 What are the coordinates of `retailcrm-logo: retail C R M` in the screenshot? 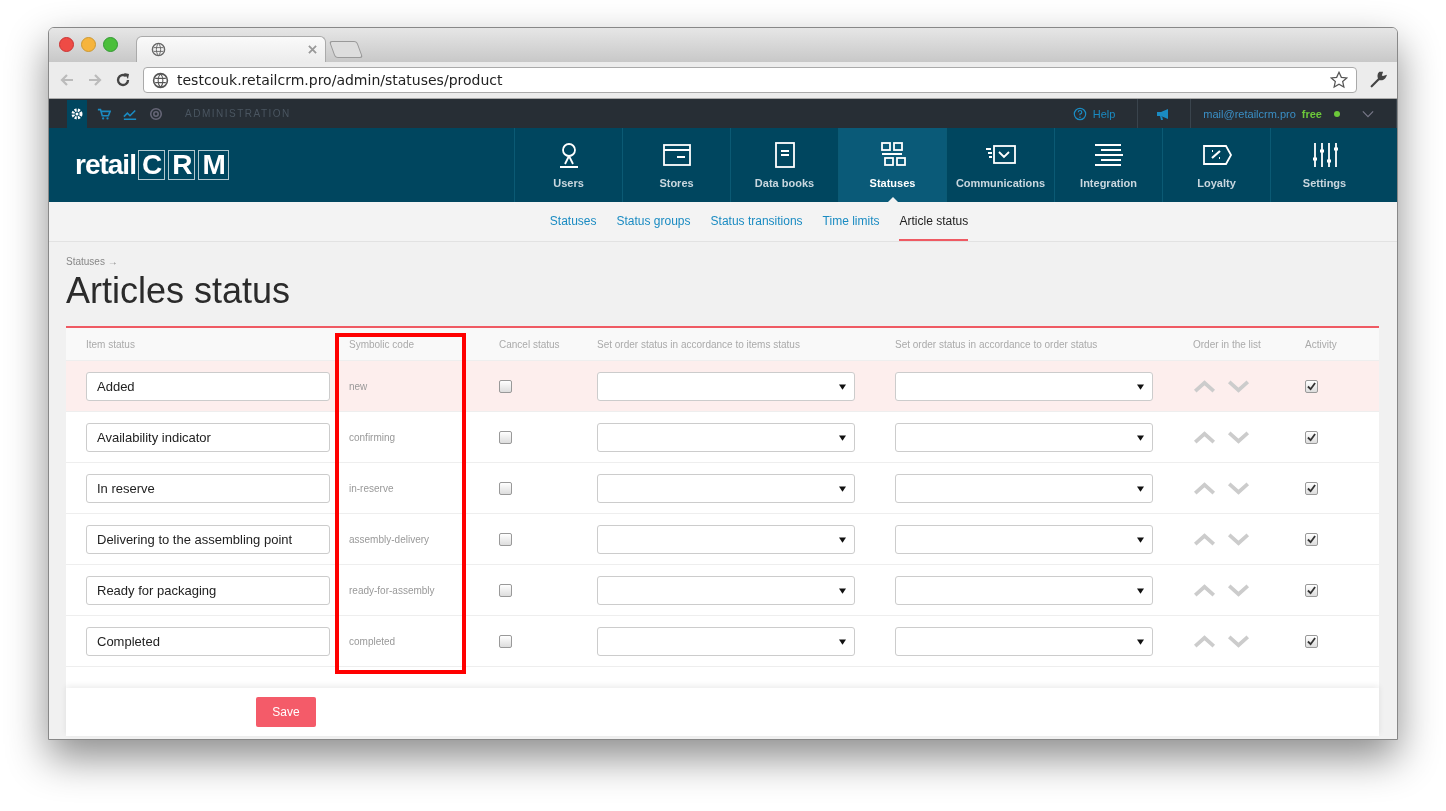 It's located at (153, 165).